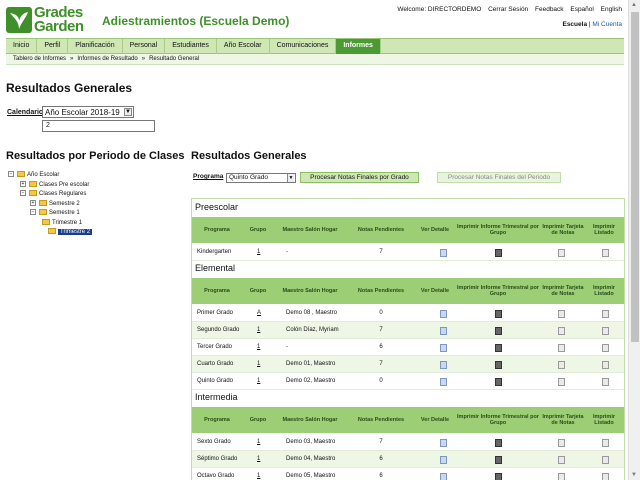 This screenshot has height=480, width=640. I want to click on tab-4: Estudiantes, so click(191, 46).